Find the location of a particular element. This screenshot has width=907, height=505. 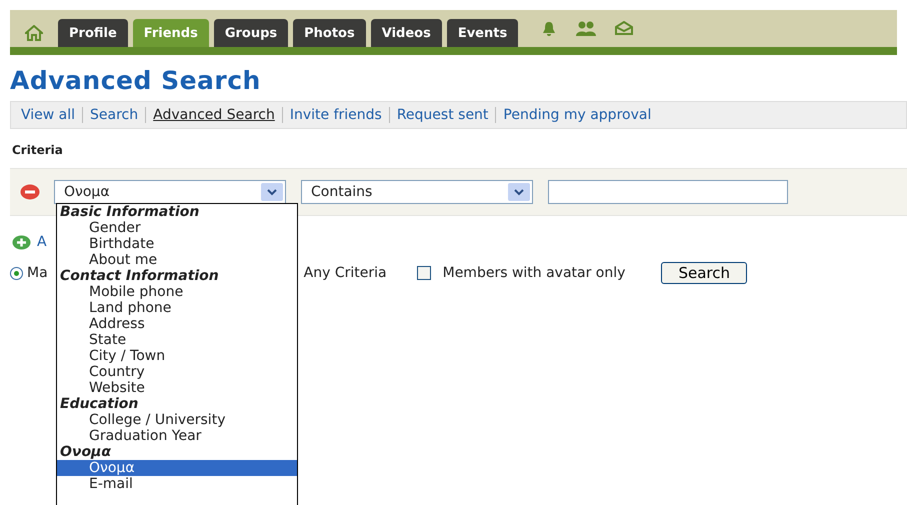

dropdown-option: Address is located at coordinates (177, 324).